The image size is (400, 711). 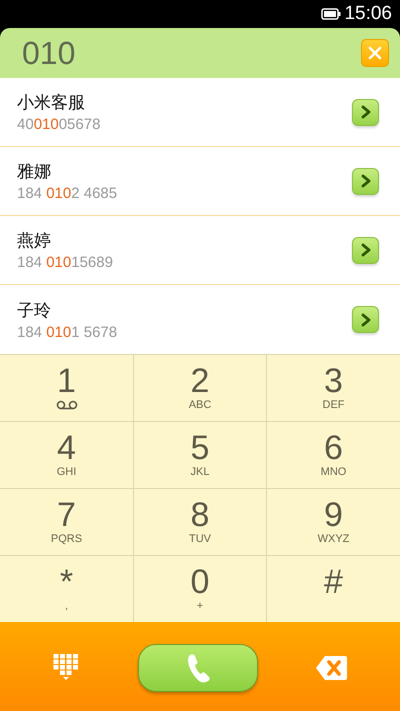 What do you see at coordinates (334, 539) in the screenshot?
I see `key-letters: WXYZ` at bounding box center [334, 539].